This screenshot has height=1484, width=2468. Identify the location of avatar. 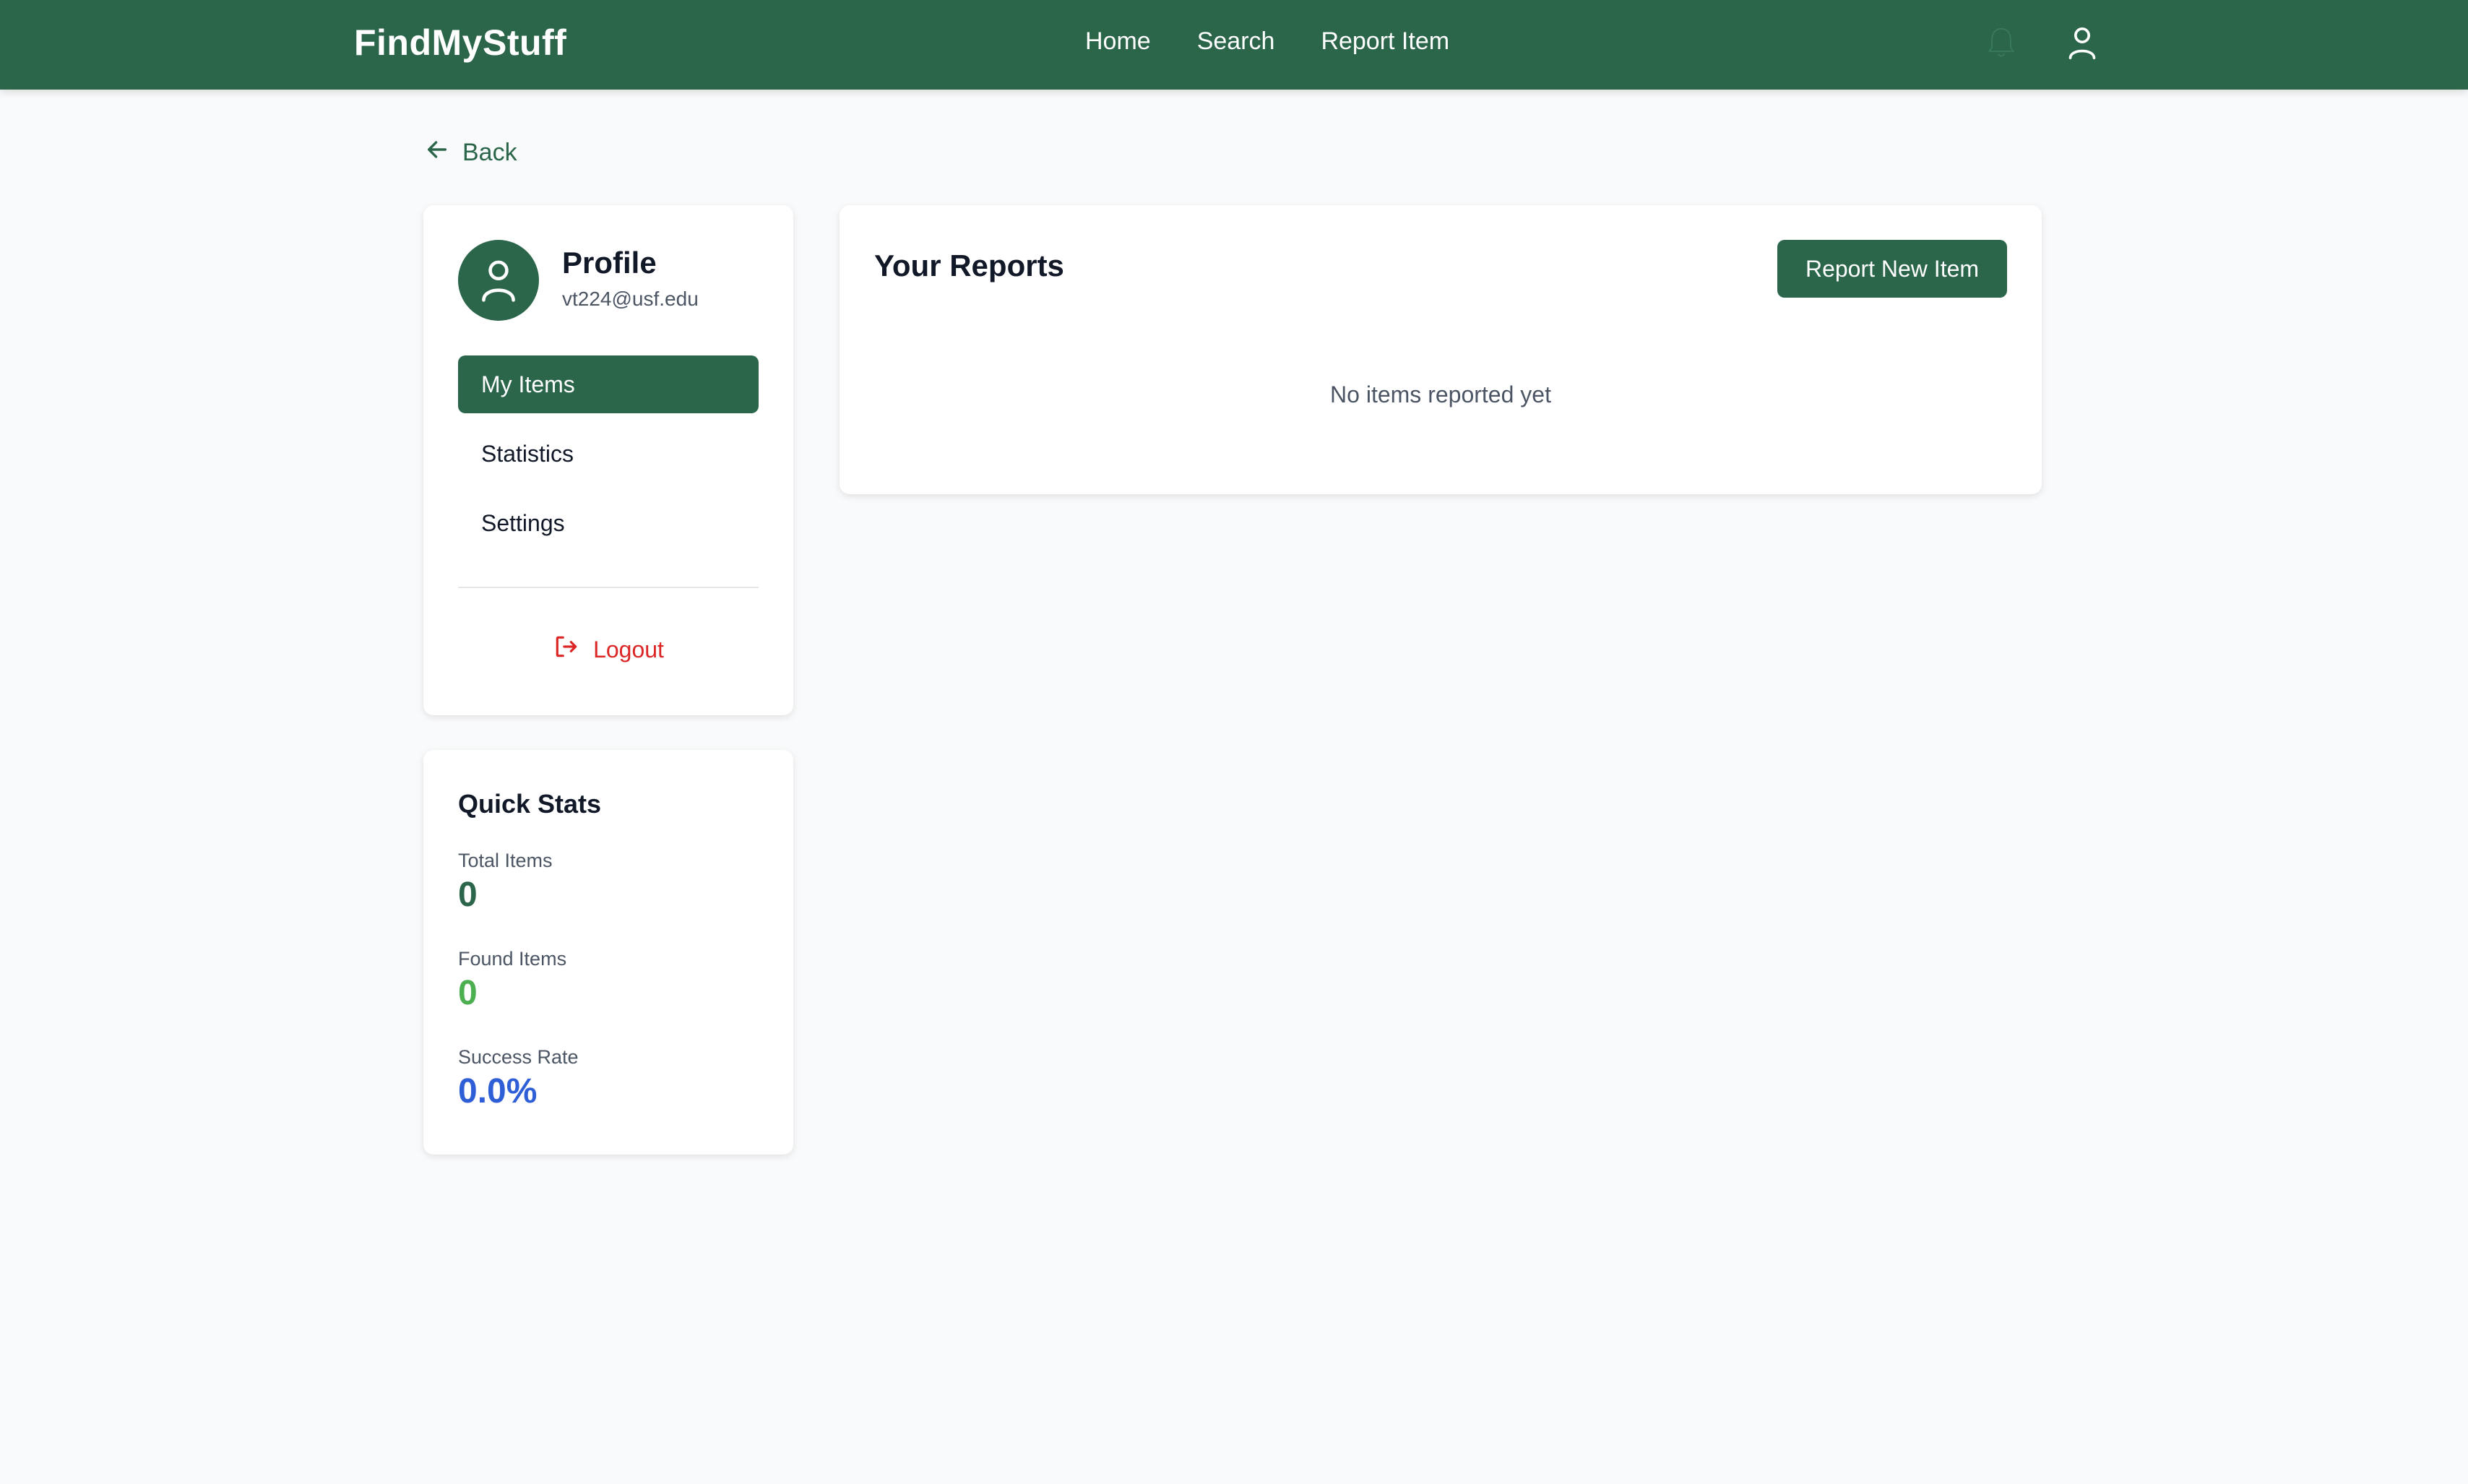
(498, 280).